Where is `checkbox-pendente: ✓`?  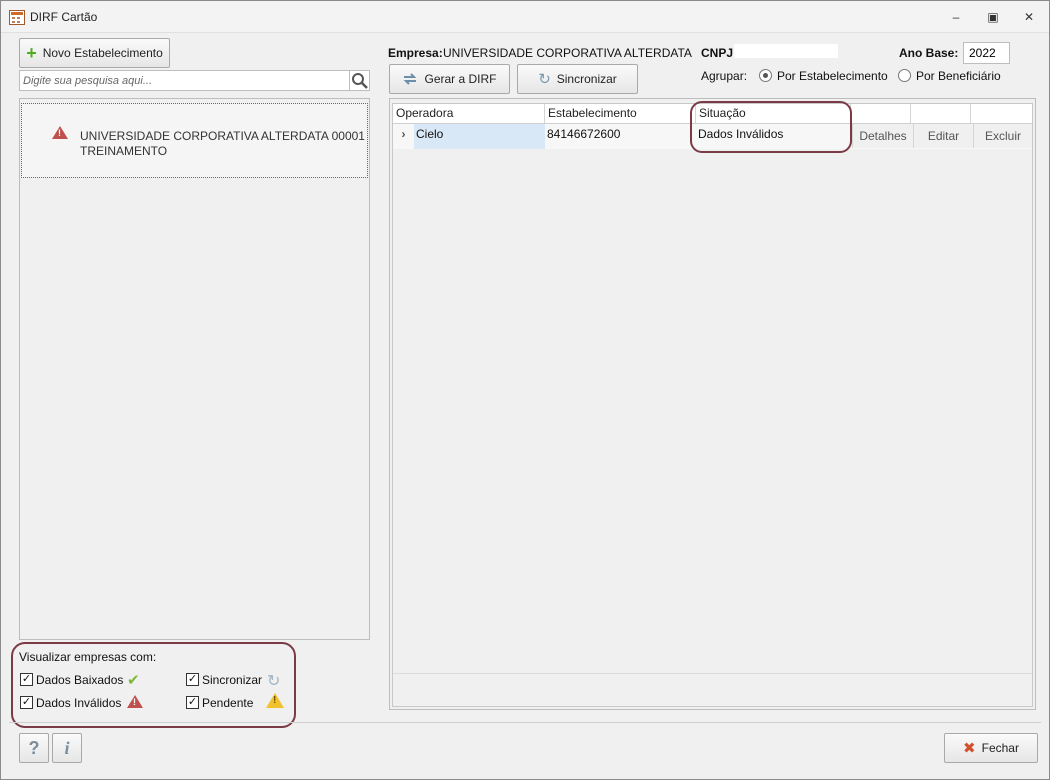
checkbox-pendente: ✓ is located at coordinates (192, 702).